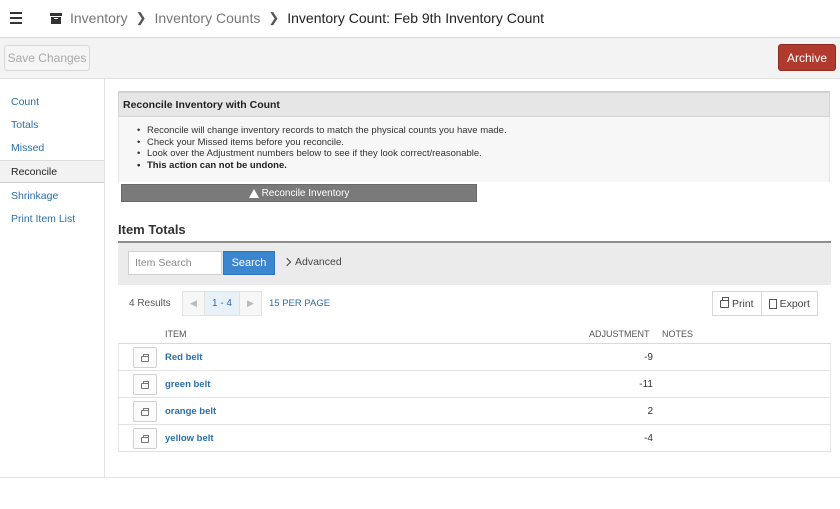 The height and width of the screenshot is (509, 840). What do you see at coordinates (176, 334) in the screenshot?
I see `column-header-item: ITEM` at bounding box center [176, 334].